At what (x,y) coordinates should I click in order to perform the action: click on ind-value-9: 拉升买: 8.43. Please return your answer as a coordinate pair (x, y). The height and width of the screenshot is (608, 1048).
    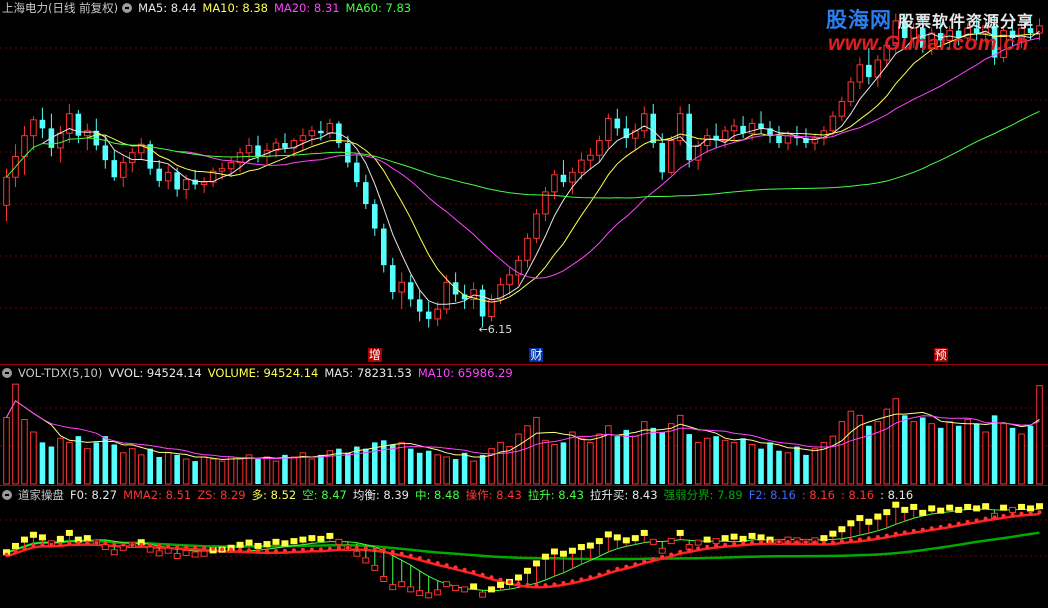
    Looking at the image, I should click on (623, 495).